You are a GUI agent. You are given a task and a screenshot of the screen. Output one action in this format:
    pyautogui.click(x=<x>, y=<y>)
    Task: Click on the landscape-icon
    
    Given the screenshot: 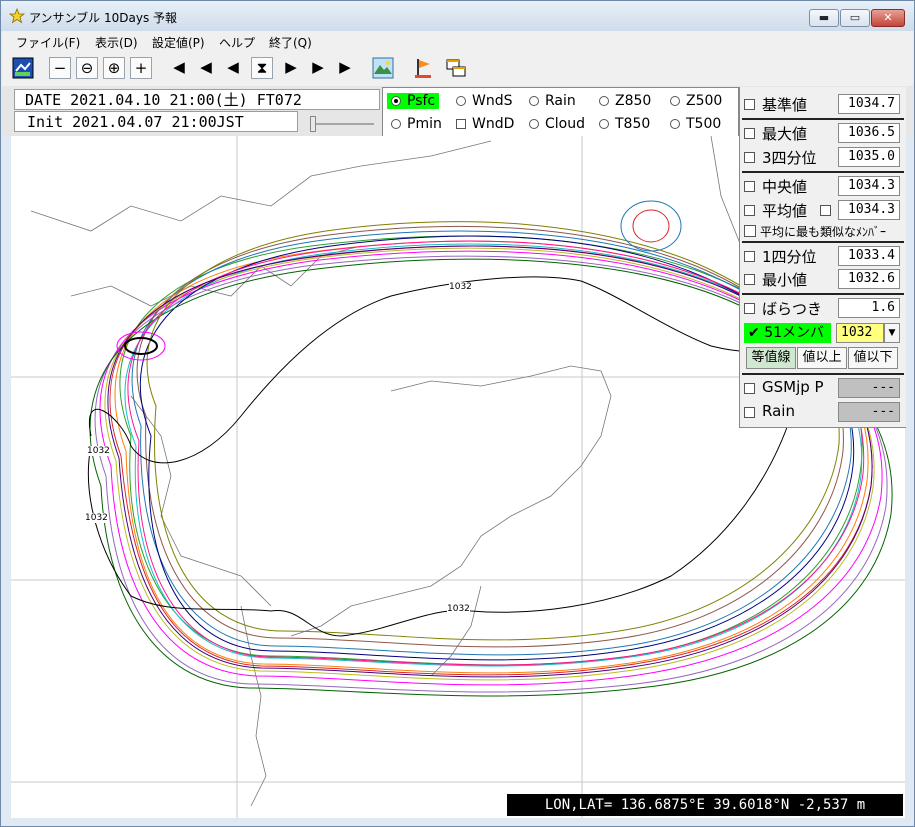 What is the action you would take?
    pyautogui.click(x=383, y=68)
    